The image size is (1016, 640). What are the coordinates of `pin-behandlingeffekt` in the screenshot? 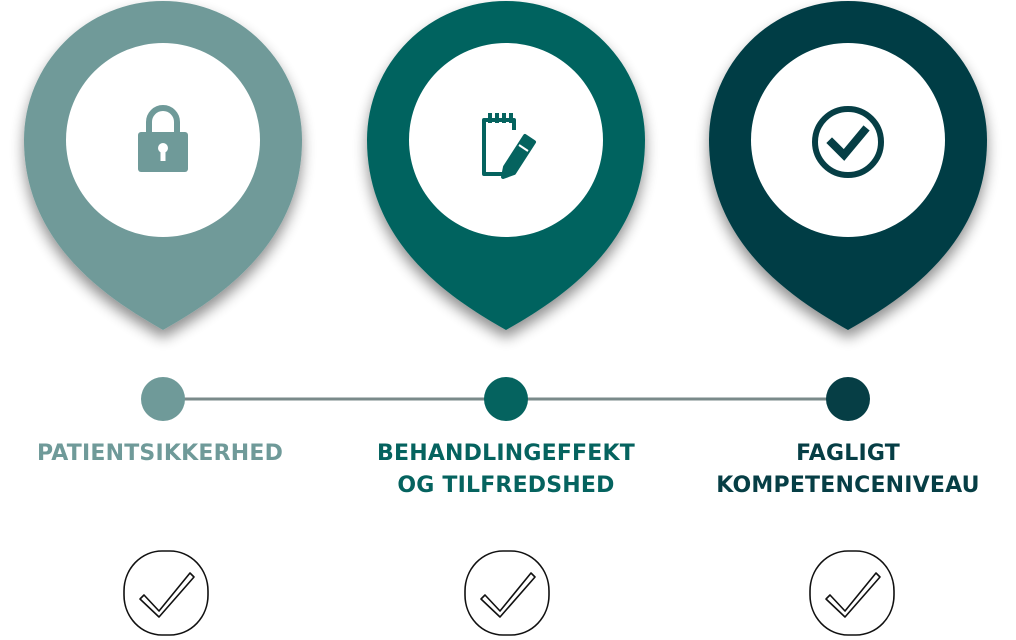 It's located at (506, 165).